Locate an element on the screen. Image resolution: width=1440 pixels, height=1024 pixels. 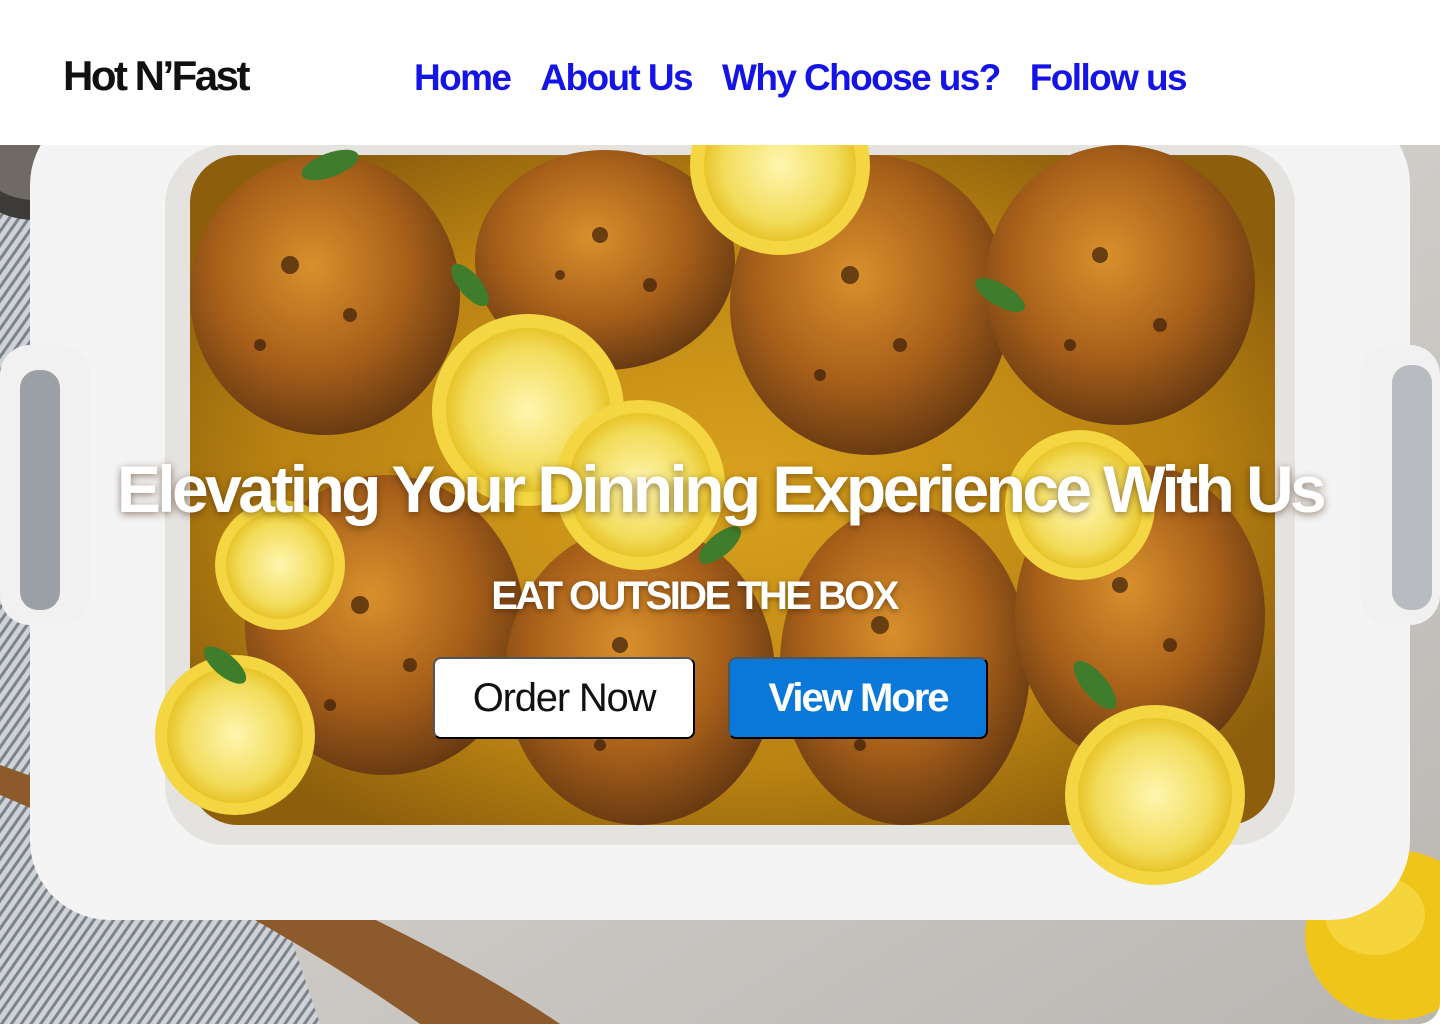
view-more-button: View More is located at coordinates (858, 698).